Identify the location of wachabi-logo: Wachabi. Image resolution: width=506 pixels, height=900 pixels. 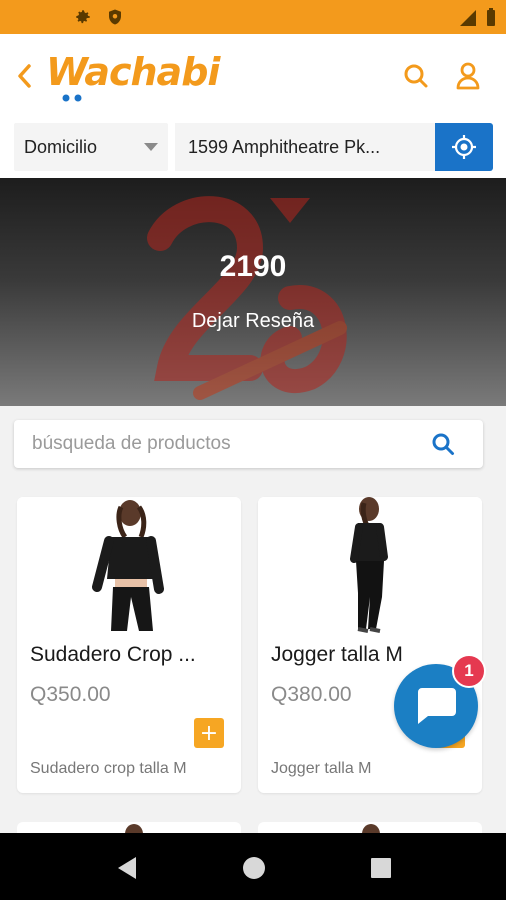
(152, 78).